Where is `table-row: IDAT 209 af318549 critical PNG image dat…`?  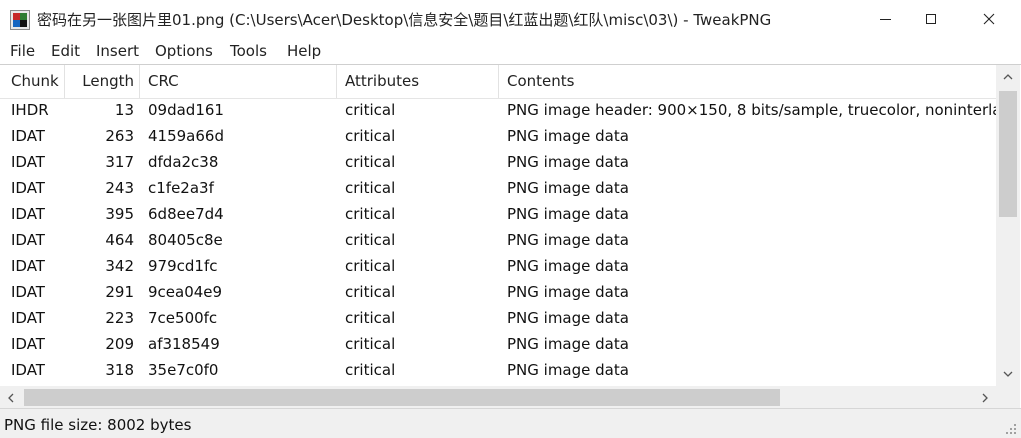
table-row: IDAT 209 af318549 critical PNG image dat… is located at coordinates (498, 345).